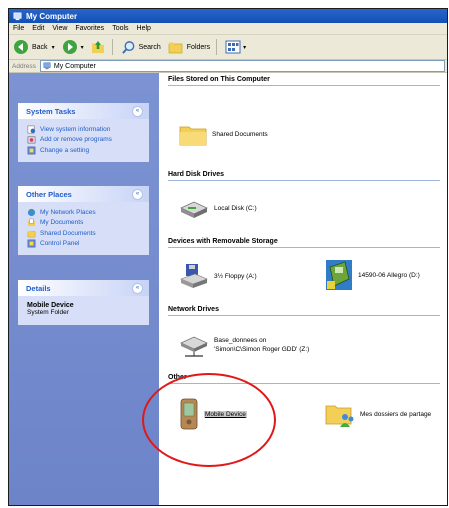 This screenshot has height=508, width=449. I want to click on my-documents-icon, so click(31, 222).